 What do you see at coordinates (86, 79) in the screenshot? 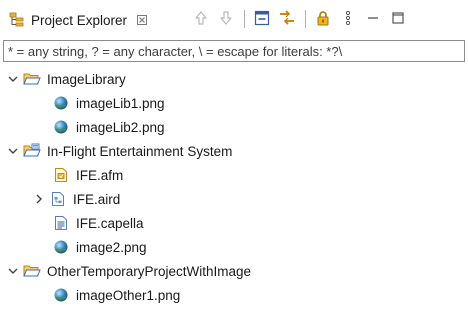
I see `tree-item-label: ImageLibrary` at bounding box center [86, 79].